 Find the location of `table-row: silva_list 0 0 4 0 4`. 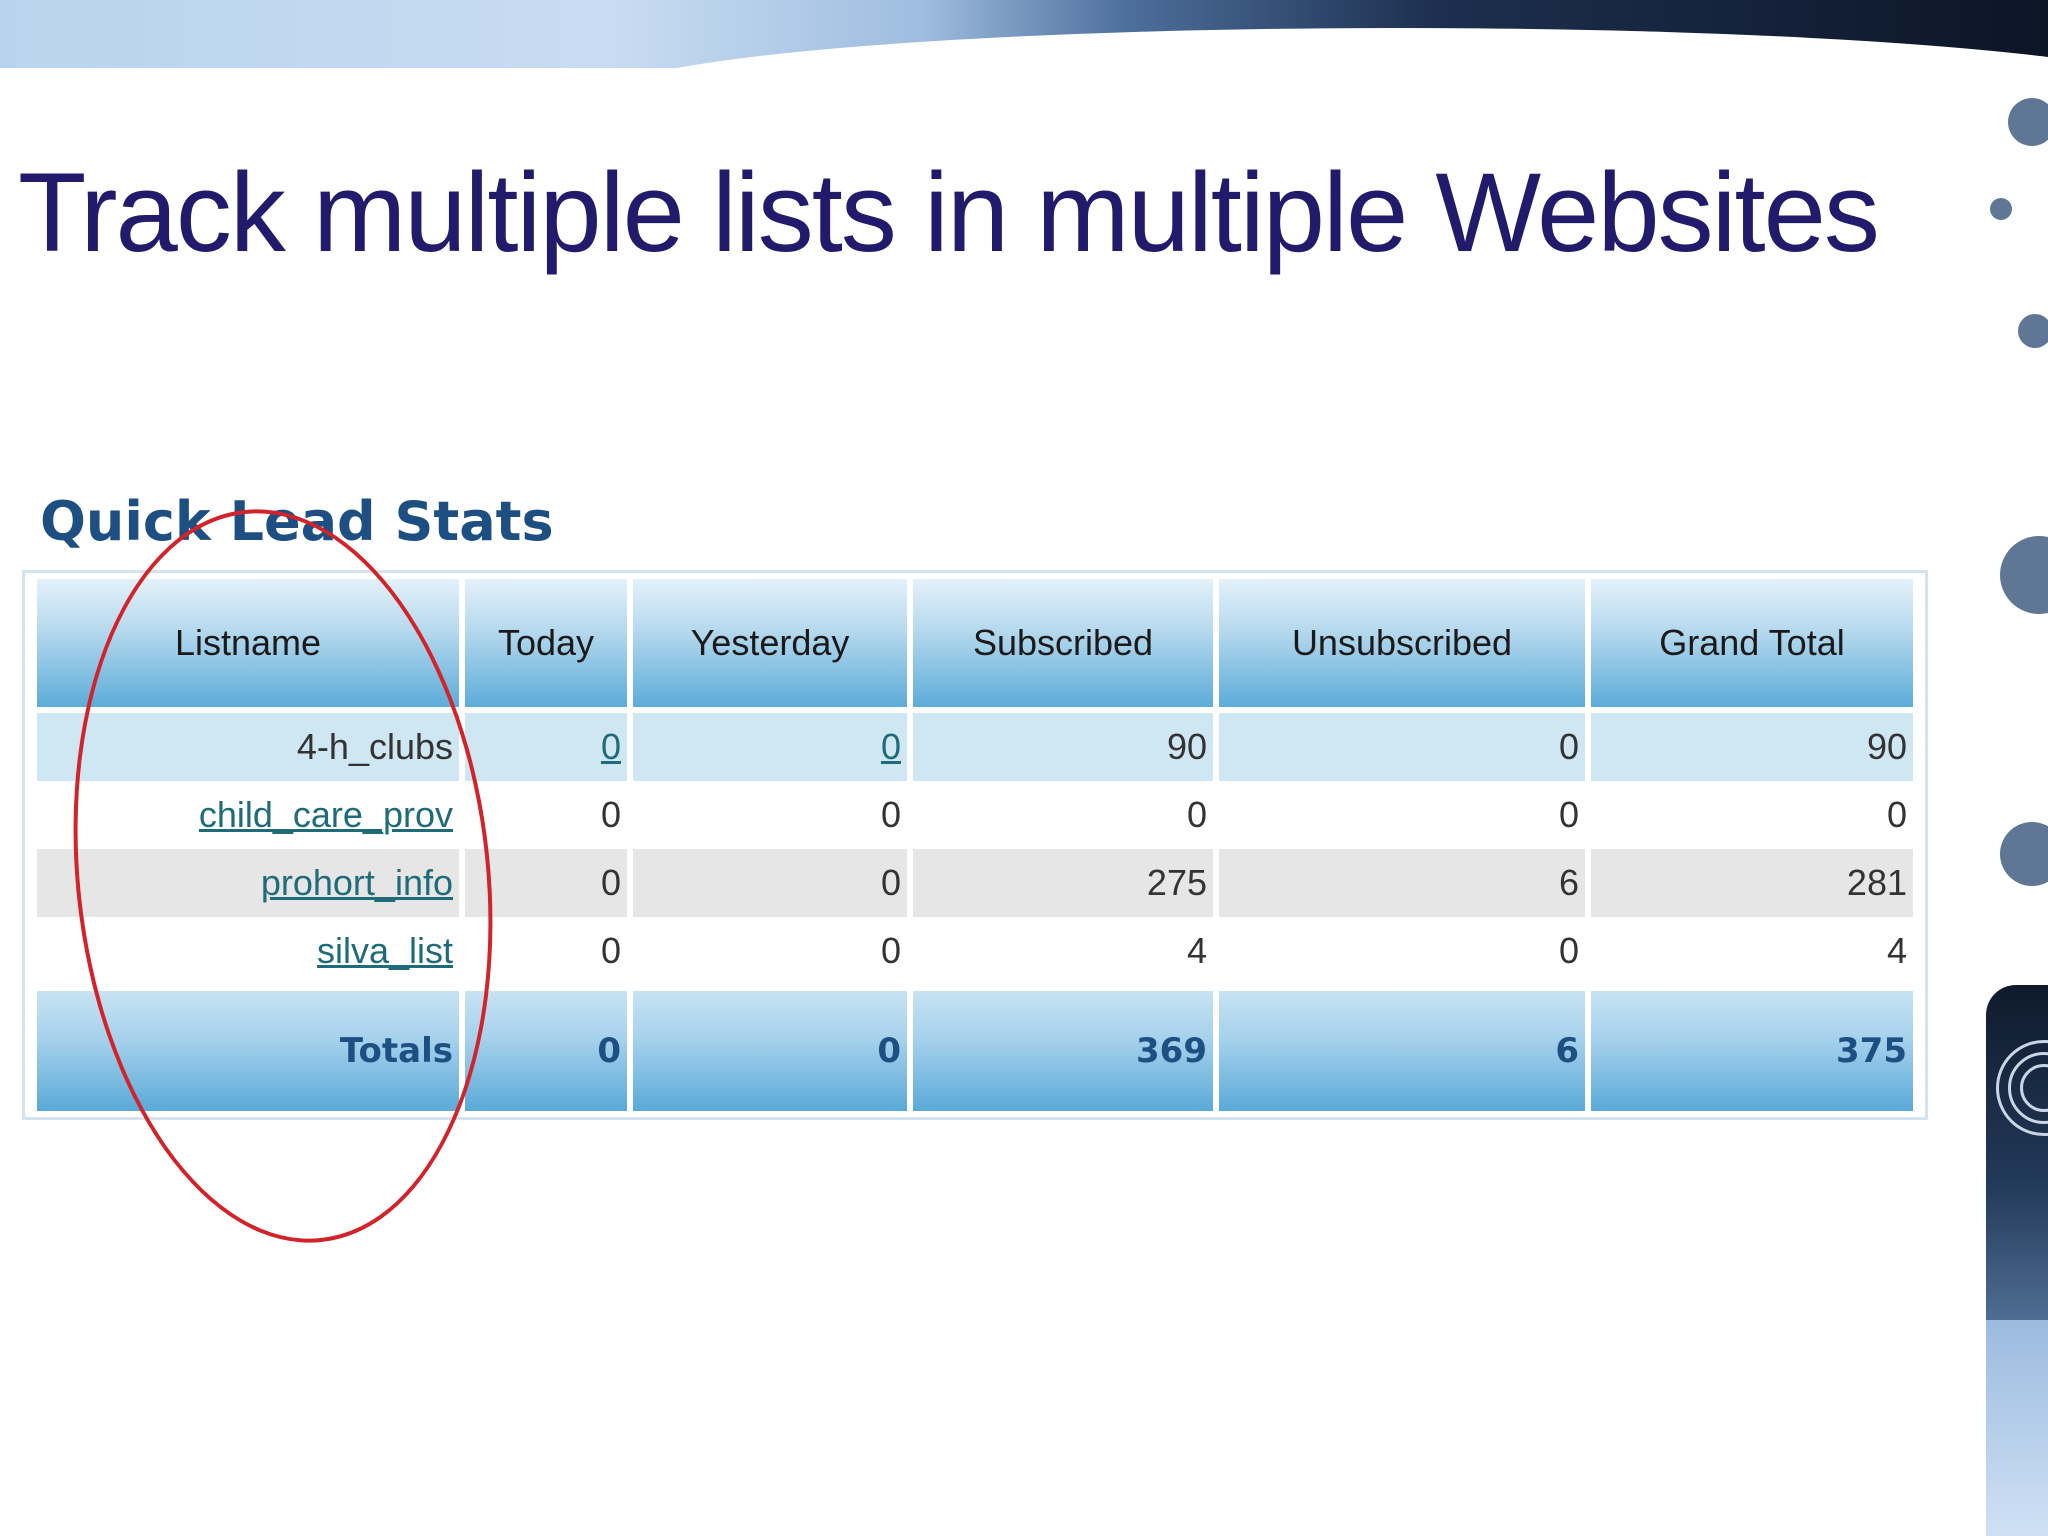

table-row: silva_list 0 0 4 0 4 is located at coordinates (975, 951).